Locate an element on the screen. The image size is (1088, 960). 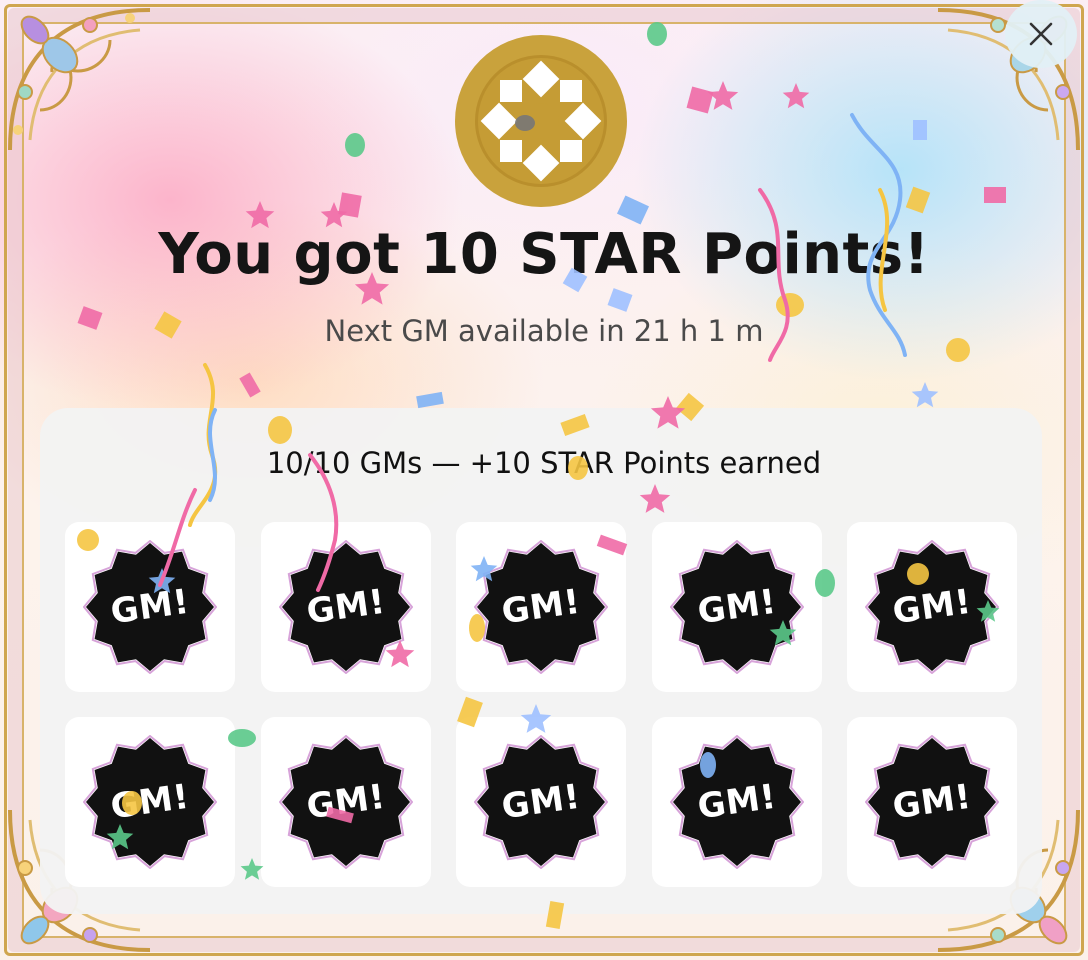
gm-progress-text: 10/10 GMs — +10 STAR Points earned is located at coordinates (544, 463).